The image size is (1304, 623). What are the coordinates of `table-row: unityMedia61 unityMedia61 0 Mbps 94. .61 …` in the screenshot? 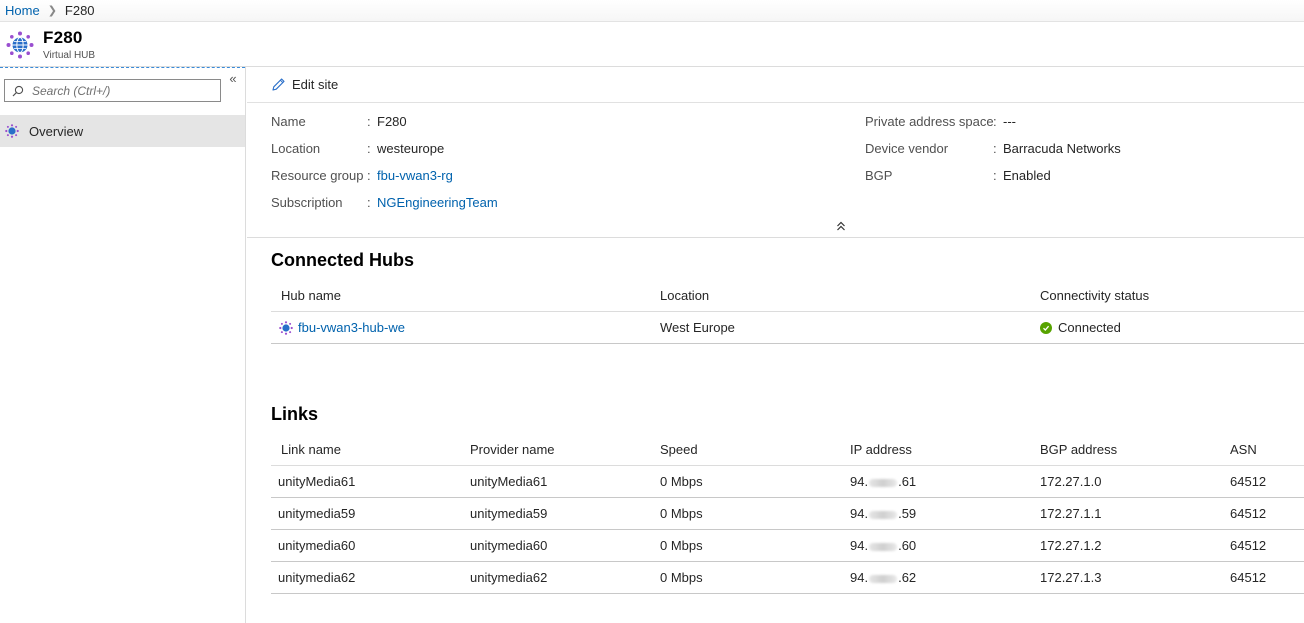 It's located at (787, 482).